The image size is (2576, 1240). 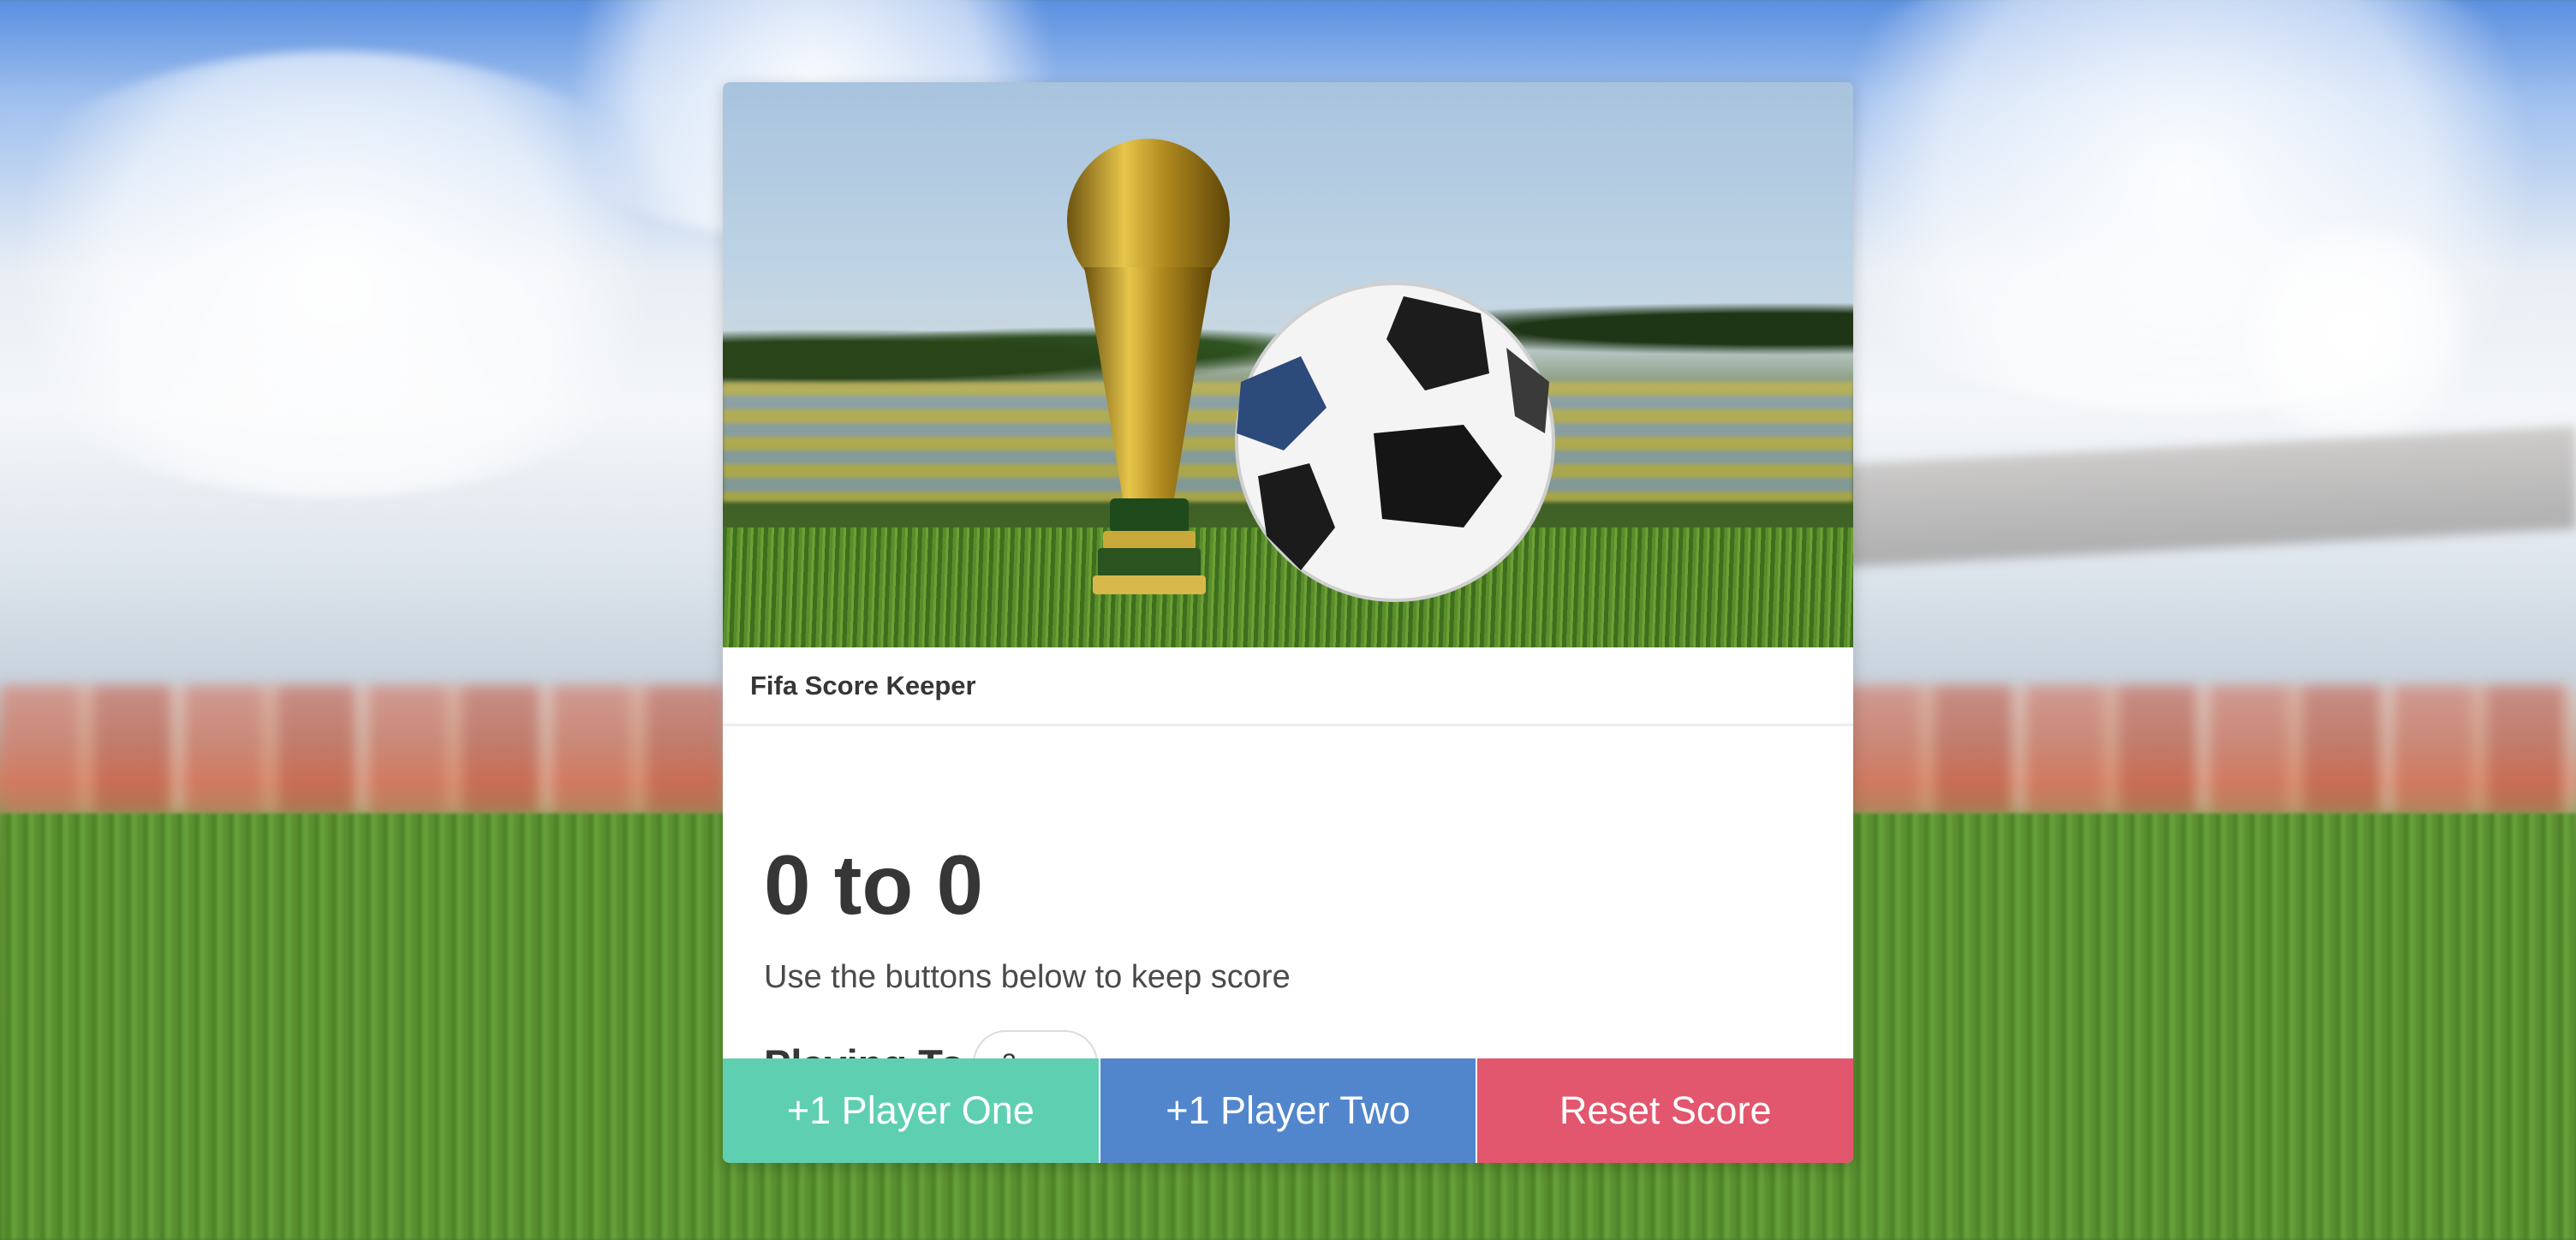 I want to click on player-two-button: +1 Player Two, so click(x=1287, y=1110).